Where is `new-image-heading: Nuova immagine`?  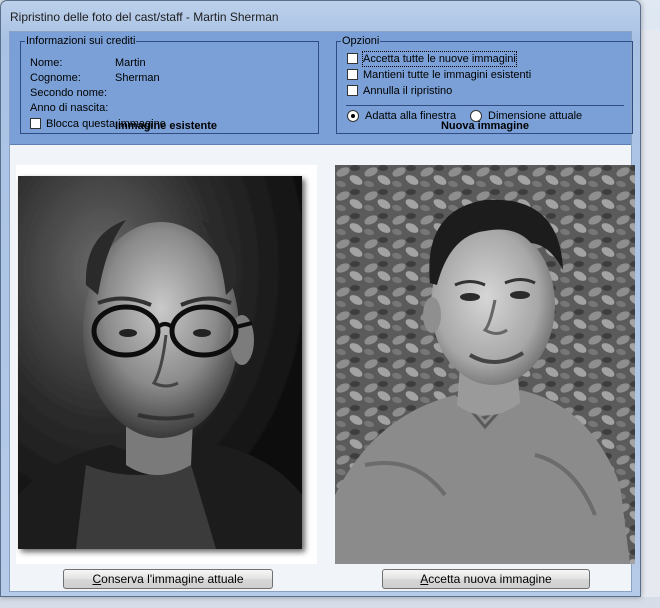 new-image-heading: Nuova immagine is located at coordinates (485, 126).